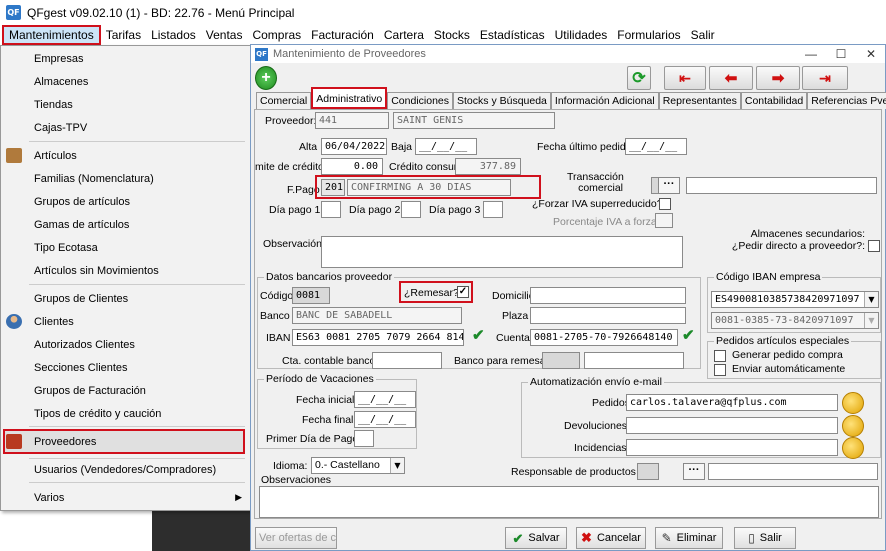 The image size is (886, 551). What do you see at coordinates (732, 402) in the screenshot?
I see `pedidos-email-field: carlos.talavera@qfplus.com` at bounding box center [732, 402].